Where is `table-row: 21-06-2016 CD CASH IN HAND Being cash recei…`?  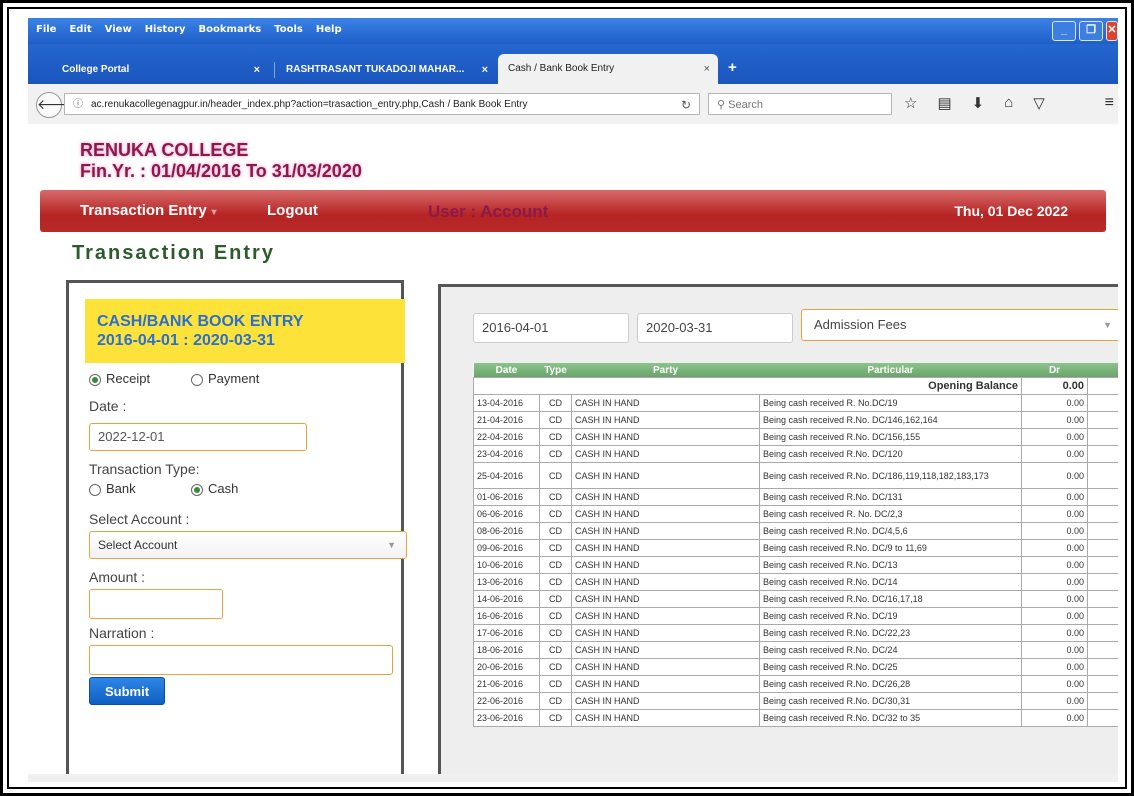
table-row: 21-06-2016 CD CASH IN HAND Being cash recei… is located at coordinates (795, 684).